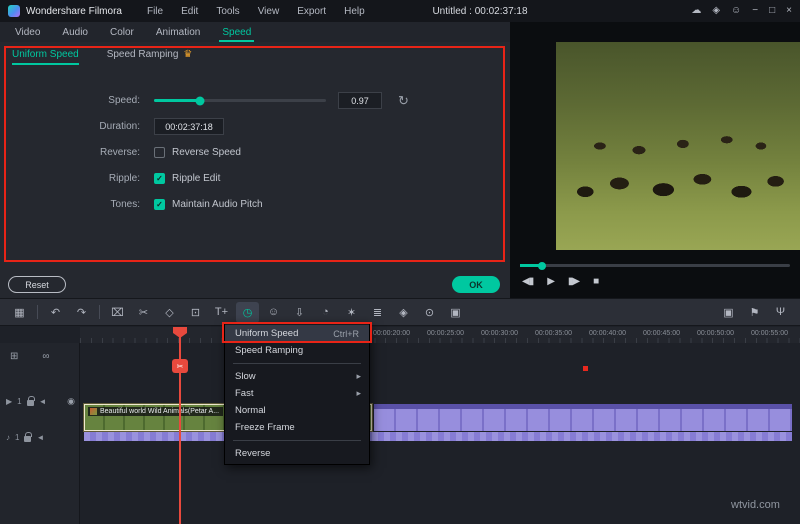  Describe the element at coordinates (403, 100) in the screenshot. I see `reset-speed-icon: ↻` at that location.